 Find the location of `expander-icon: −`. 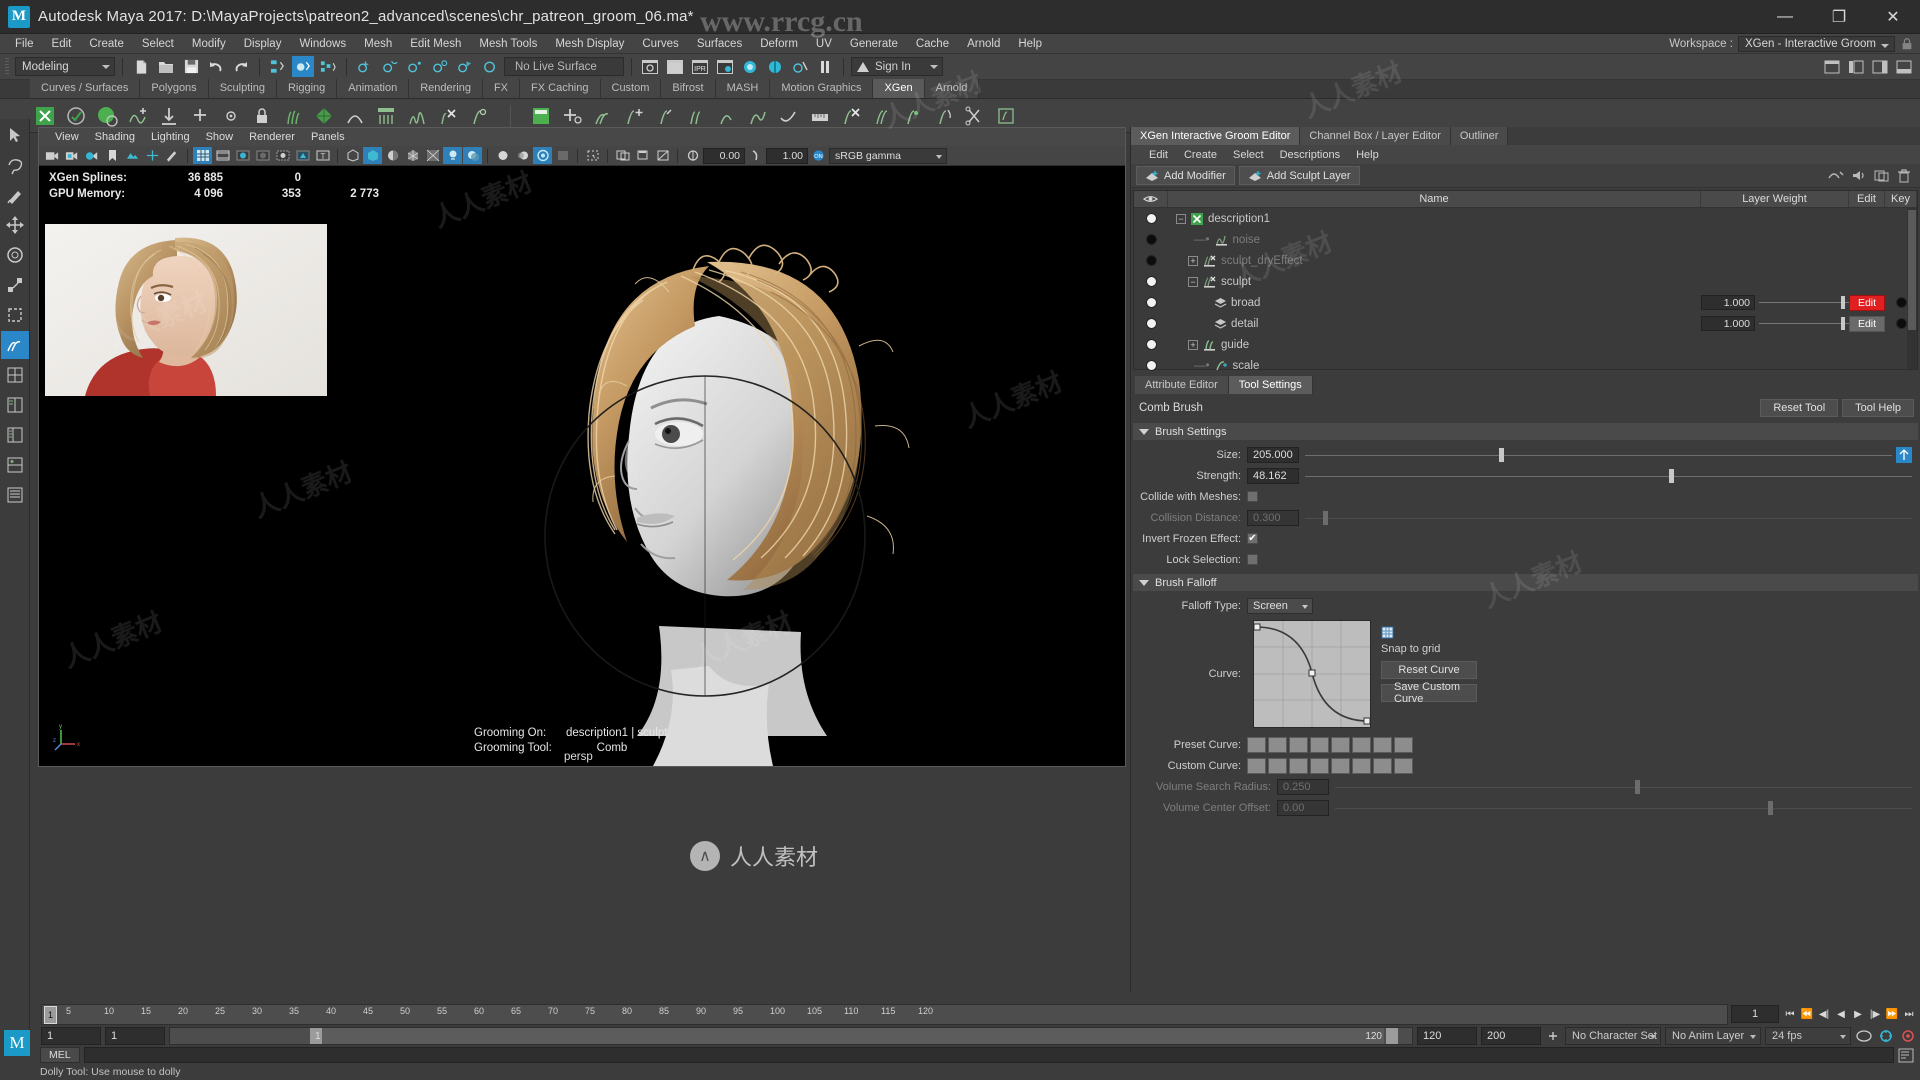

expander-icon: − is located at coordinates (1193, 281).